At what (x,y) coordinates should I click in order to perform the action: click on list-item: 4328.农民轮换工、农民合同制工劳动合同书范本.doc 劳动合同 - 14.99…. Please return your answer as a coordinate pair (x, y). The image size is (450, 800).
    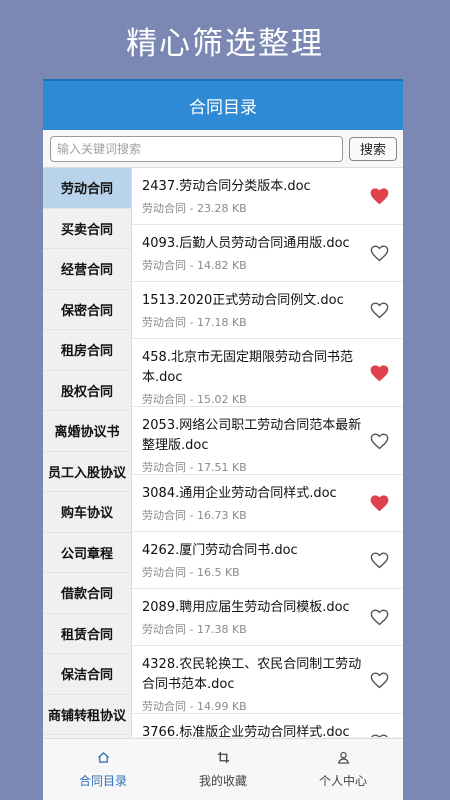
    Looking at the image, I should click on (267, 680).